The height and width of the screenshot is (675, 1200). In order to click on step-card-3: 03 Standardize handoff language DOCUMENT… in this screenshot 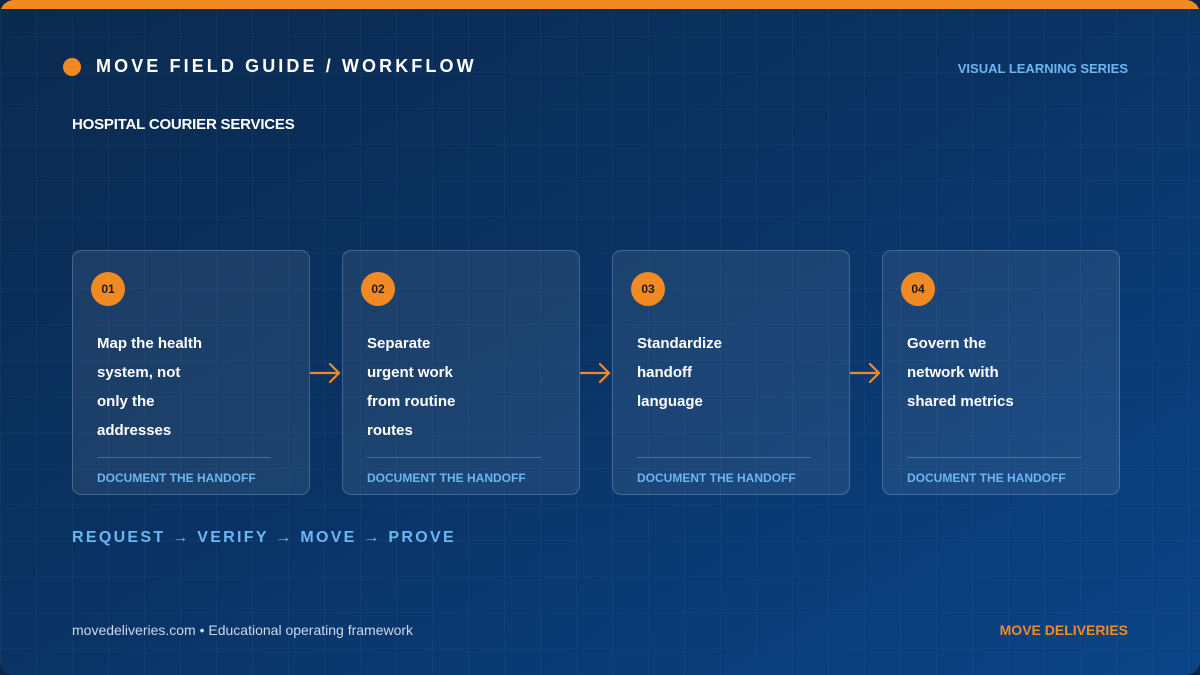, I will do `click(731, 372)`.